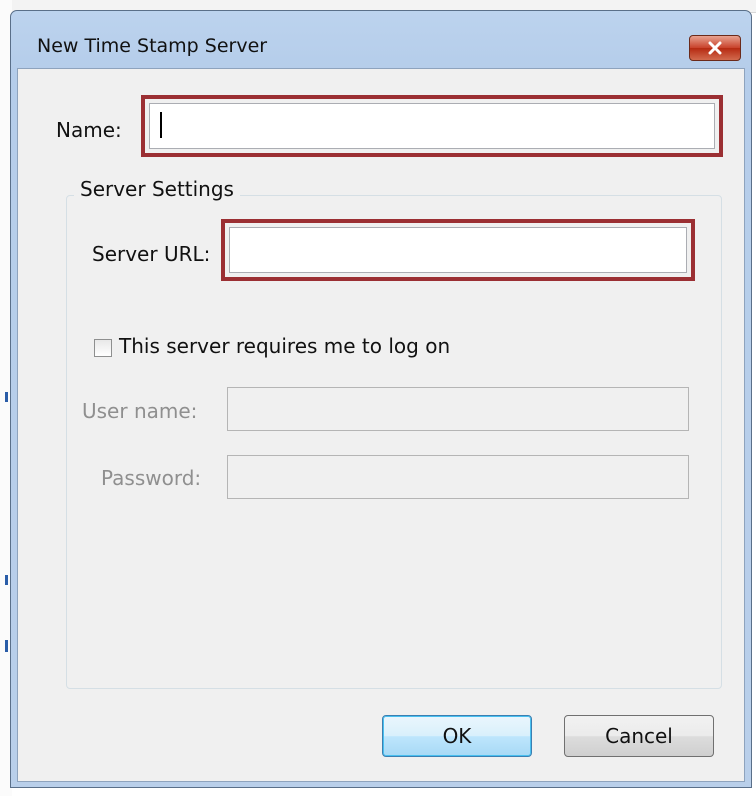 Image resolution: width=756 pixels, height=796 pixels. Describe the element at coordinates (639, 736) in the screenshot. I see `cancel-button: Cancel` at that location.